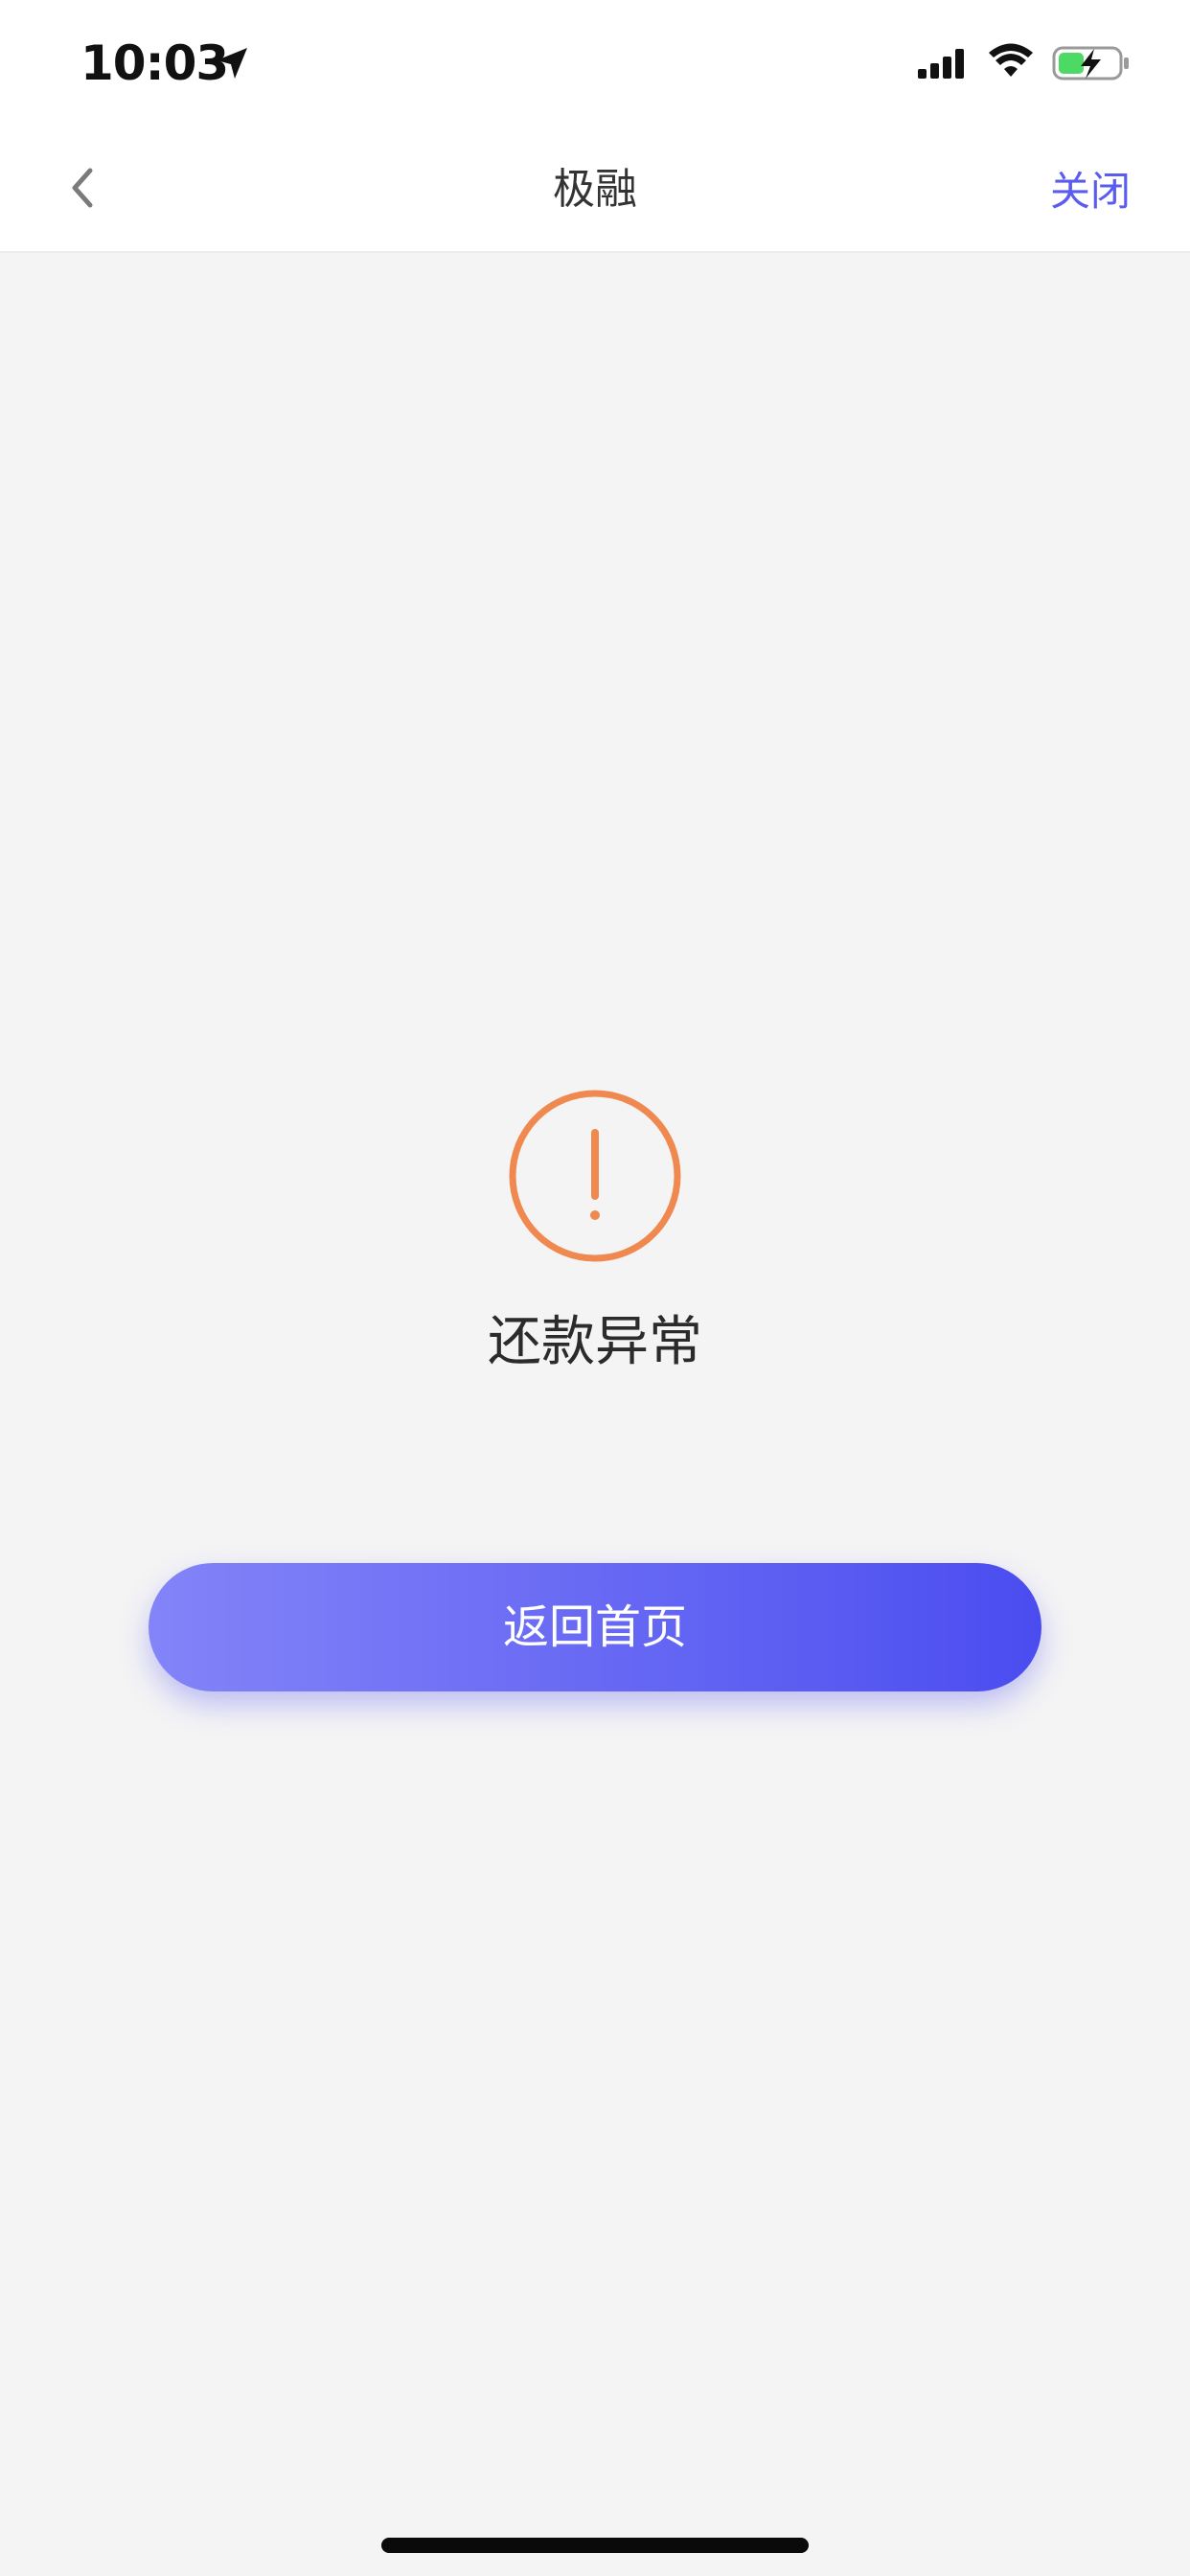 The image size is (1190, 2576). What do you see at coordinates (232, 63) in the screenshot?
I see `location-arrow-icon` at bounding box center [232, 63].